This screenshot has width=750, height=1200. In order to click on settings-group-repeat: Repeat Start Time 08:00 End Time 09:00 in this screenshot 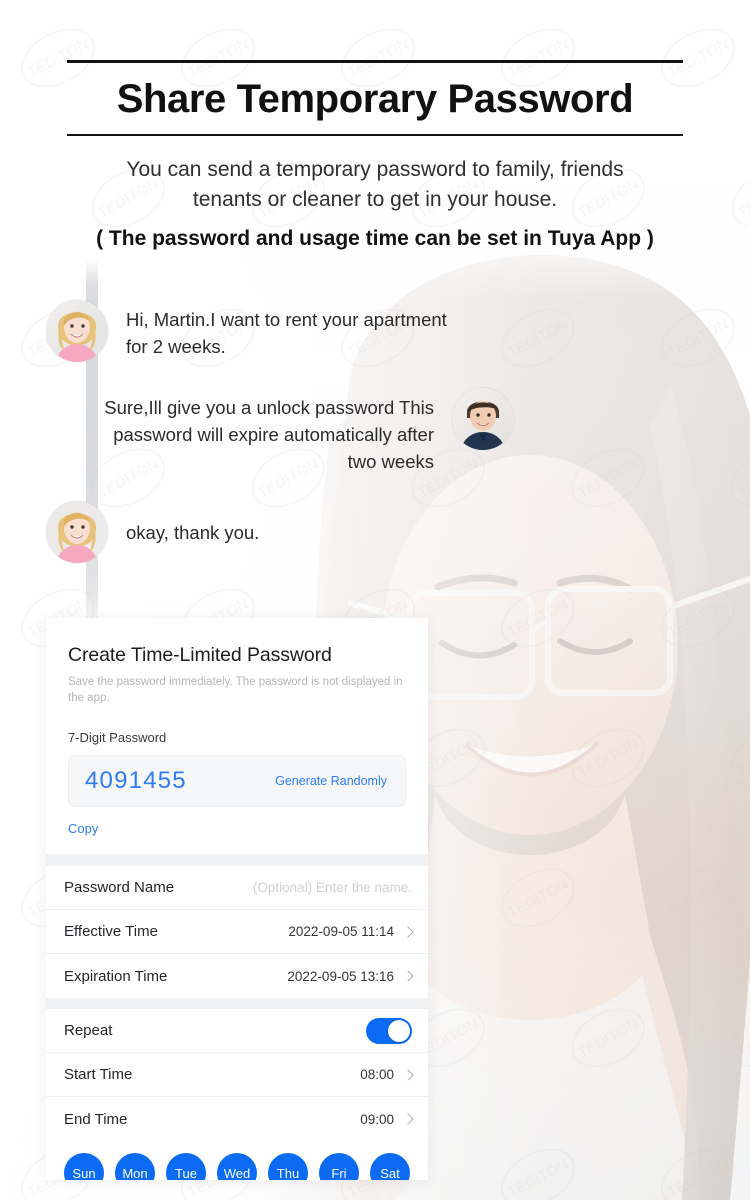, I will do `click(237, 1075)`.